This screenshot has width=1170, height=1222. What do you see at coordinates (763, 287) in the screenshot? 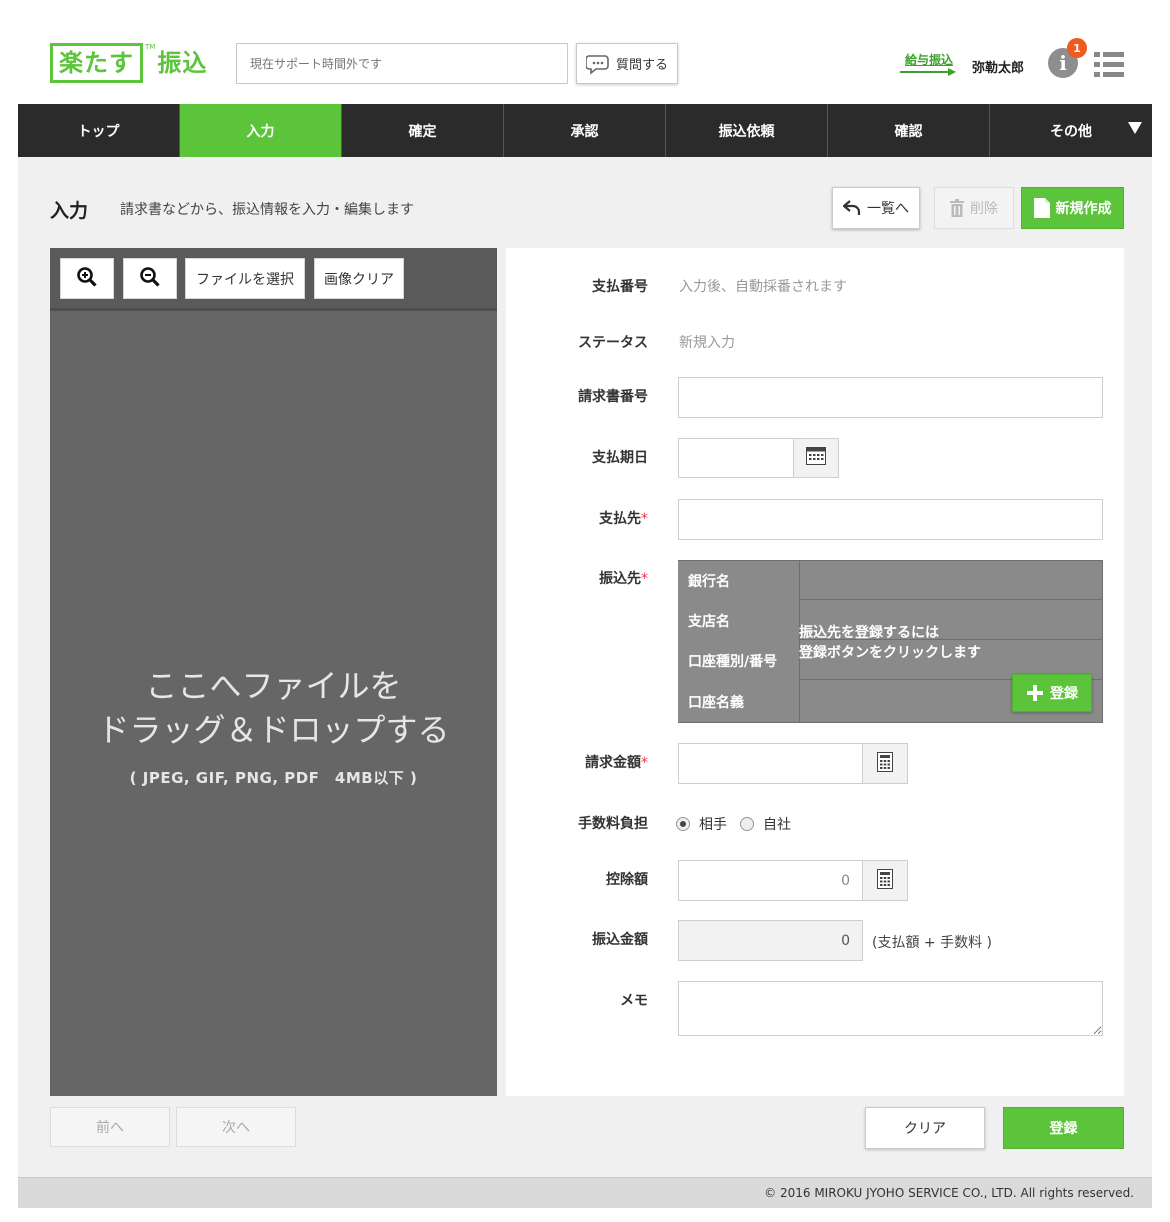
I see `payment-number-value: 入力後、自動採番されます` at bounding box center [763, 287].